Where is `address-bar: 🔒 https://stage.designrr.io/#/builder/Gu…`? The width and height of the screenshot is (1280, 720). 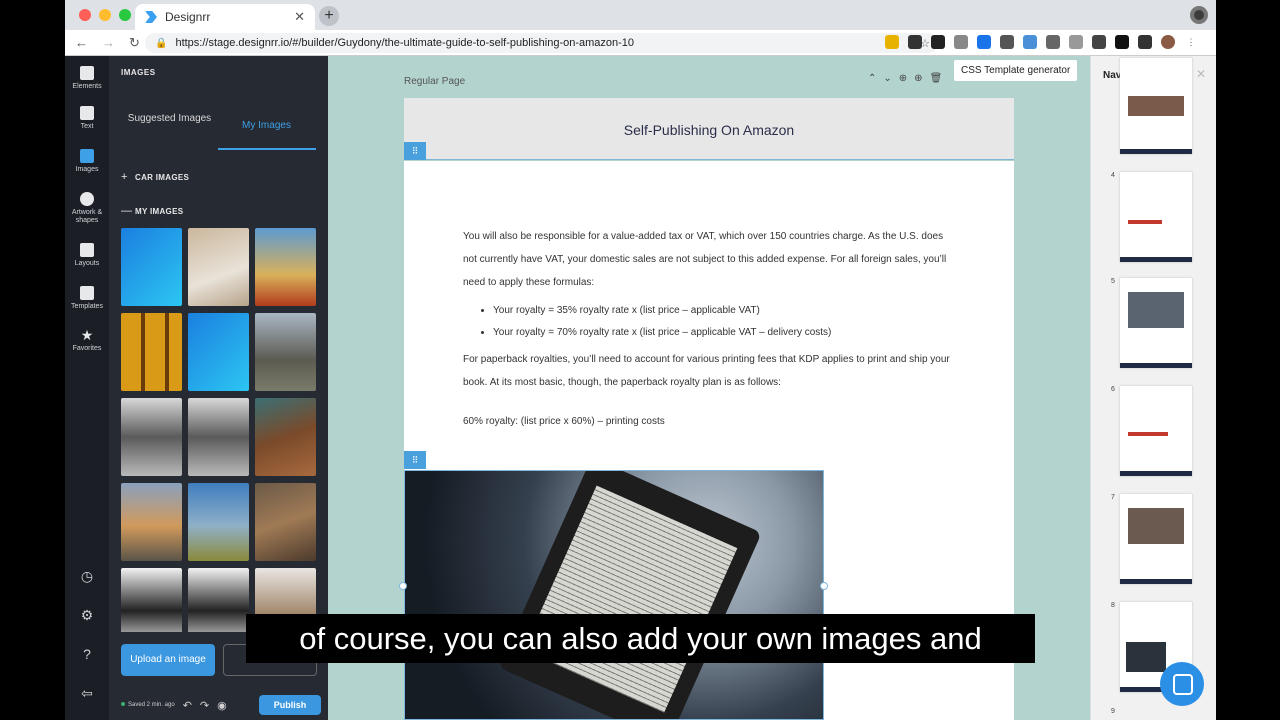
address-bar: 🔒 https://stage.designrr.io/#/builder/Gu… is located at coordinates (541, 43).